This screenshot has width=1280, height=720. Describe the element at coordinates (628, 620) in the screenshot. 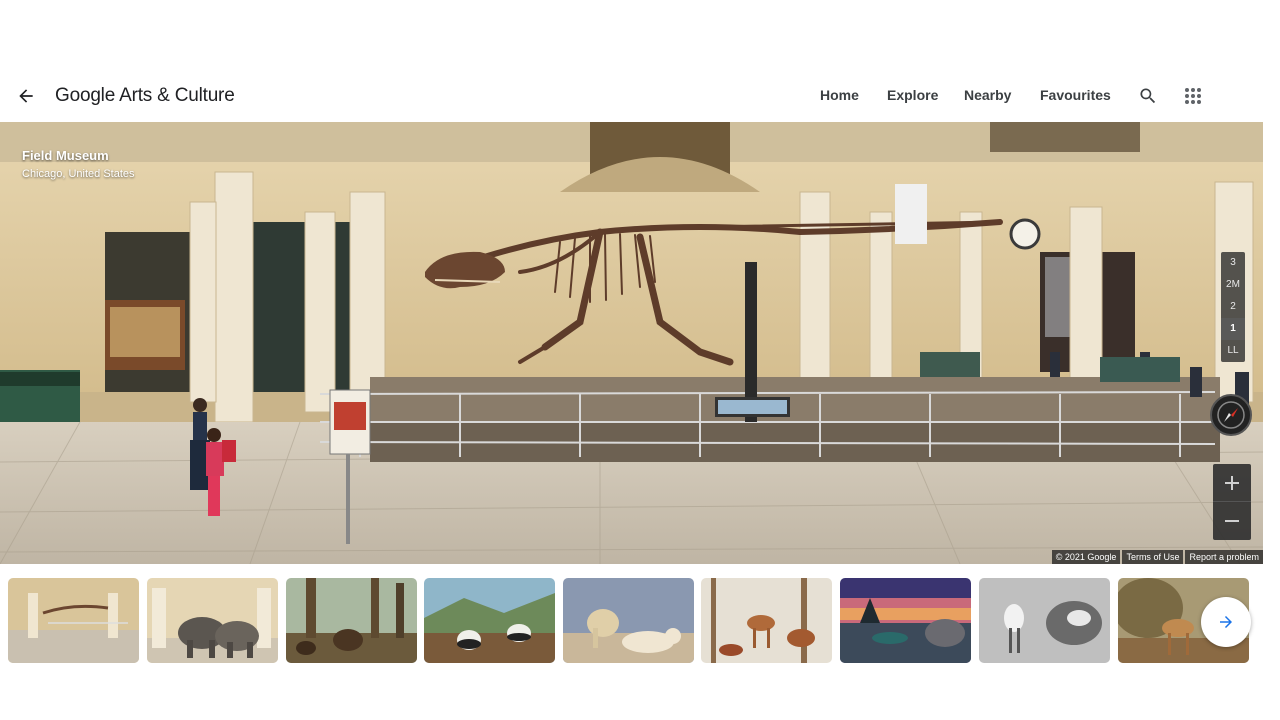

I see `thumb-lions` at that location.